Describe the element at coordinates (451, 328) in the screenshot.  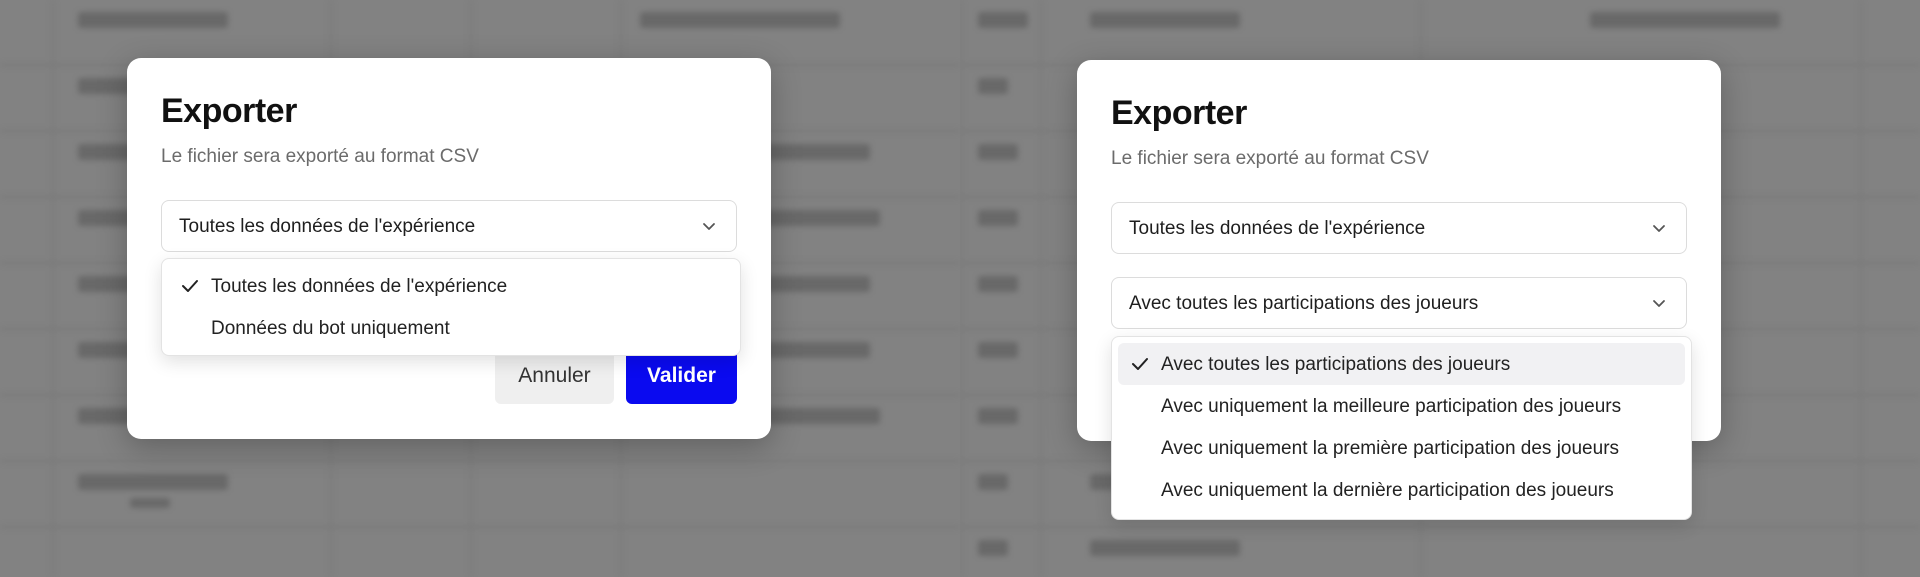
I see `option-bot-data: Données du bot uniquement` at that location.